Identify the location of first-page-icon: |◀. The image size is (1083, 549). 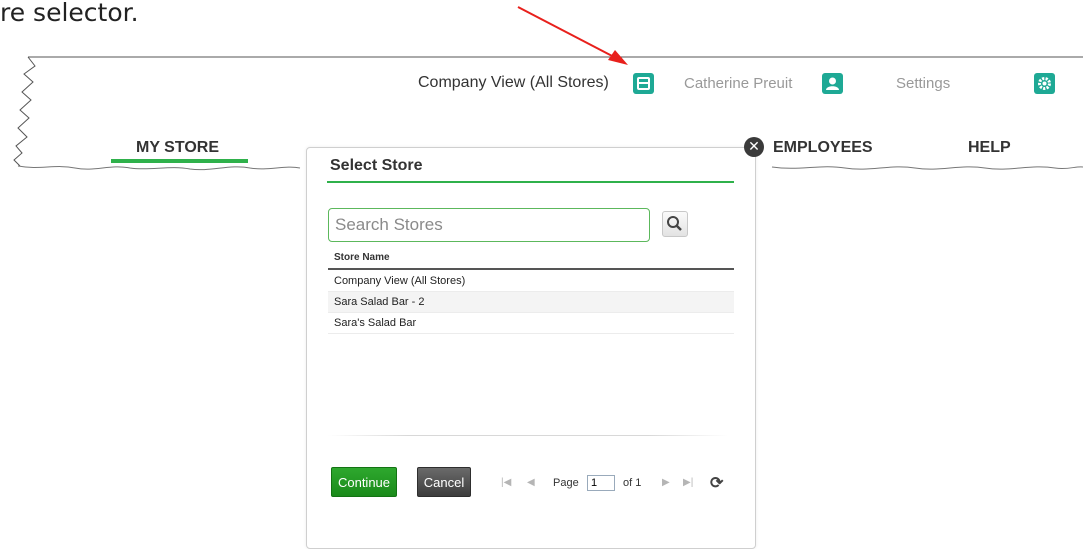
(506, 482).